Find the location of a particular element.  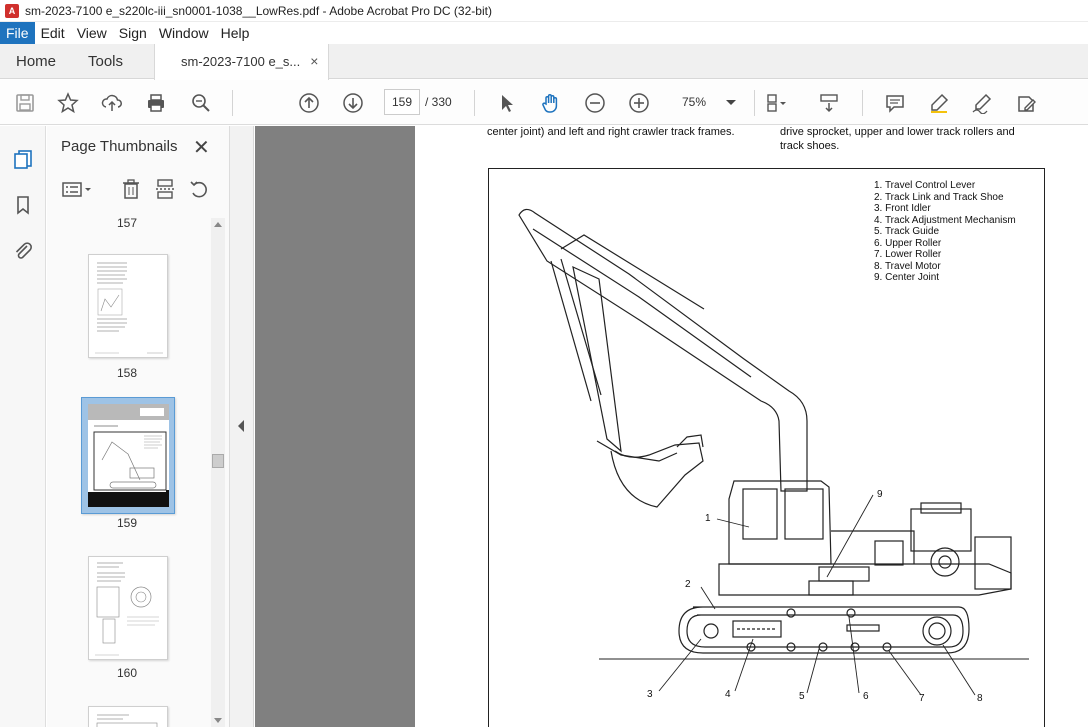

toolbar is located at coordinates (544, 102).